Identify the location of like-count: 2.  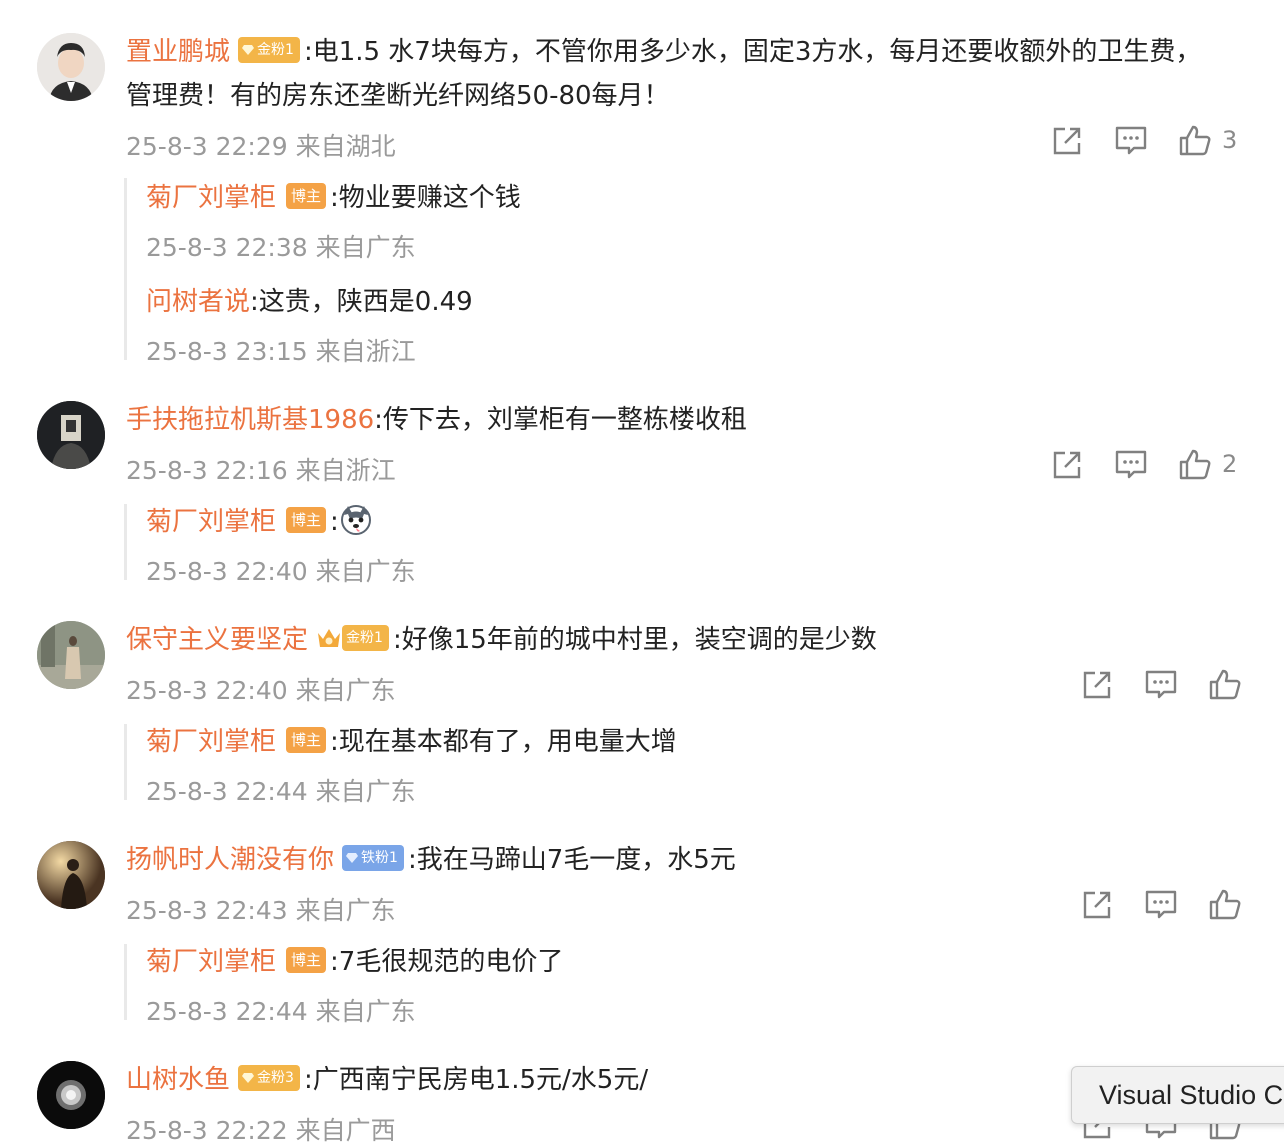
(1230, 464).